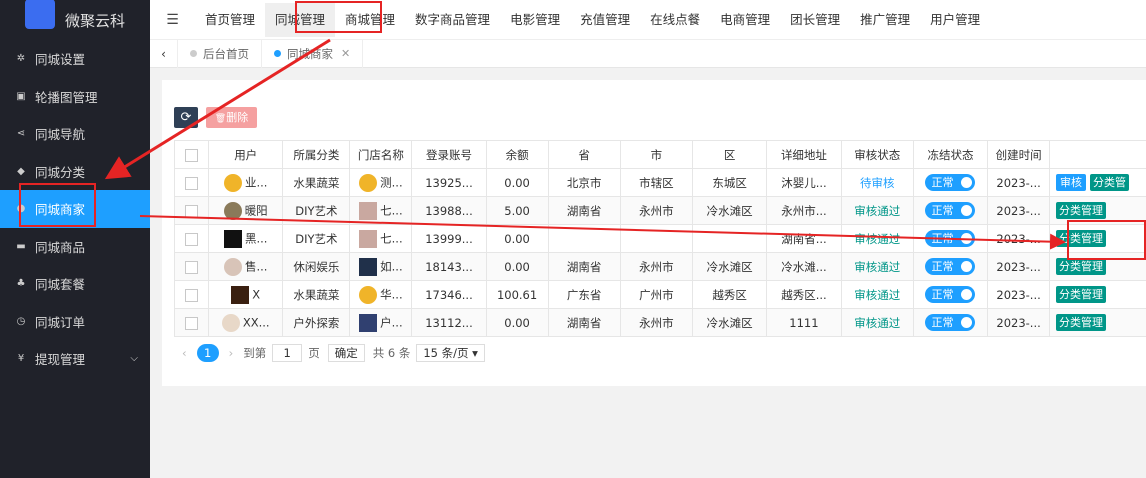 This screenshot has width=1146, height=478. What do you see at coordinates (602, 232) in the screenshot?
I see `arrow-sidebar-to-button` at bounding box center [602, 232].